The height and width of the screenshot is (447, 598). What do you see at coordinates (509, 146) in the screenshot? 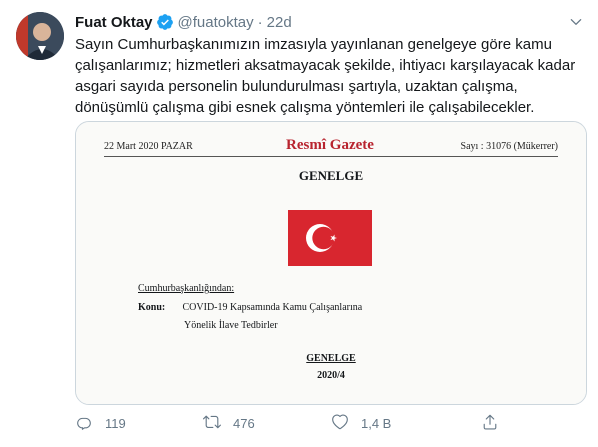
I see `gazette-issue: Sayı : 31076 (Mükerrer)` at bounding box center [509, 146].